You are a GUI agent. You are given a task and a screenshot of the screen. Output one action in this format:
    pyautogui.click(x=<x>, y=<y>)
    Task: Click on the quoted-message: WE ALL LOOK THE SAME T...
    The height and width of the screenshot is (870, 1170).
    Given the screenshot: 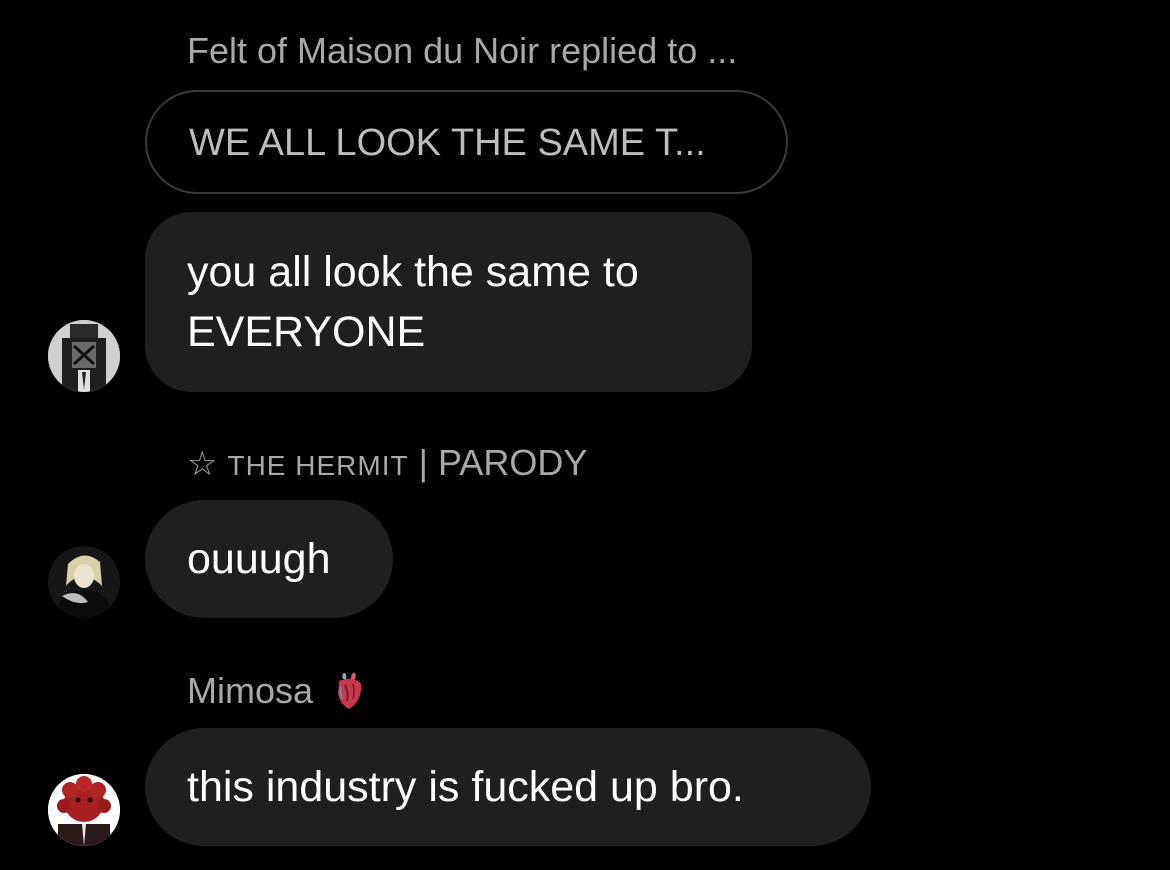 What is the action you would take?
    pyautogui.click(x=466, y=142)
    